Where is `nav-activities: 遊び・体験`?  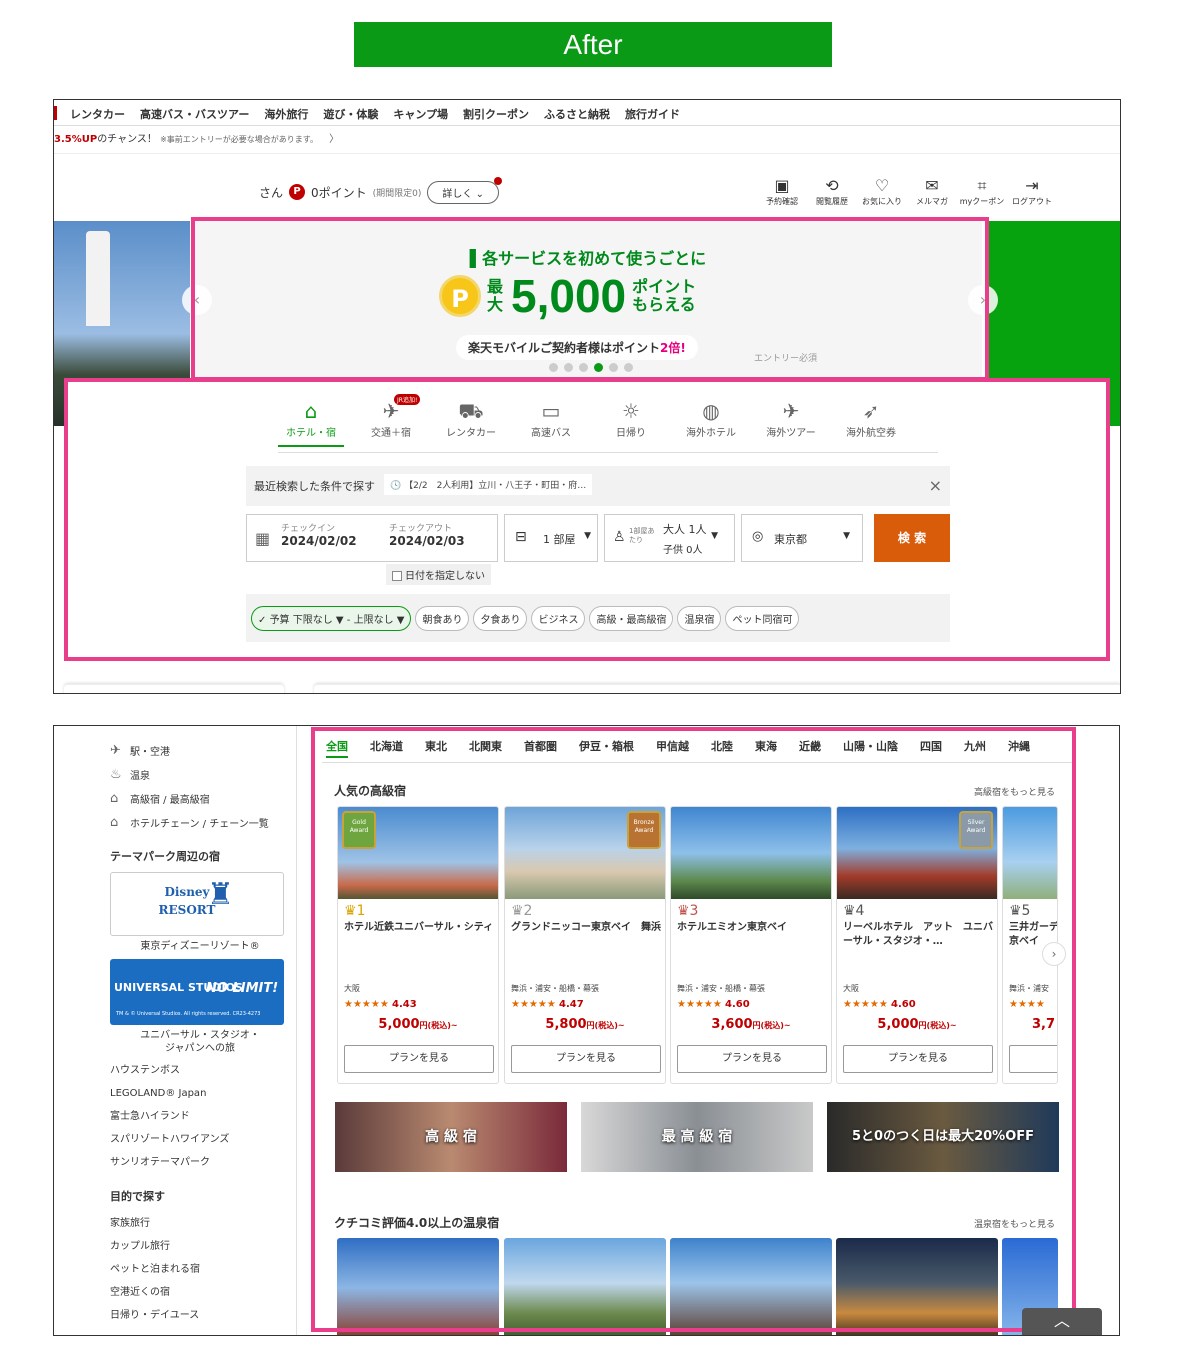
nav-activities: 遊び・体験 is located at coordinates (350, 114).